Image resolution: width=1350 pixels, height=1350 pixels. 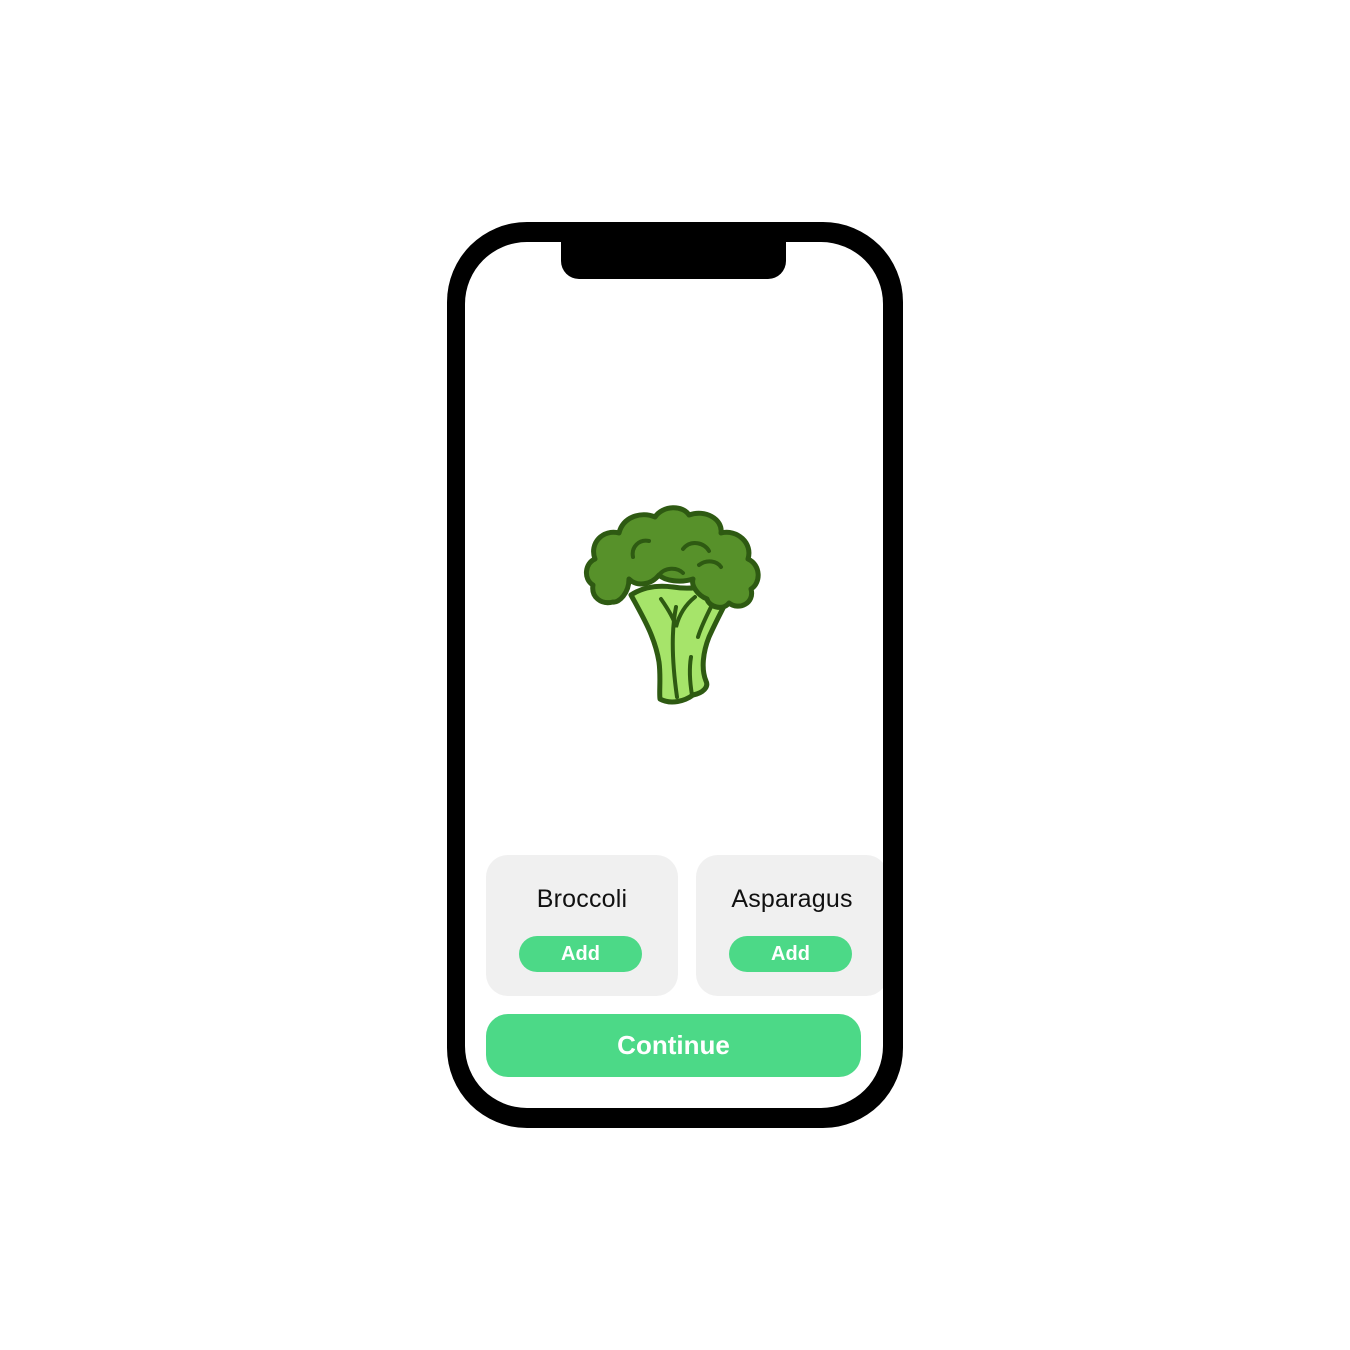 What do you see at coordinates (790, 954) in the screenshot?
I see `add-asparagus-button: Add` at bounding box center [790, 954].